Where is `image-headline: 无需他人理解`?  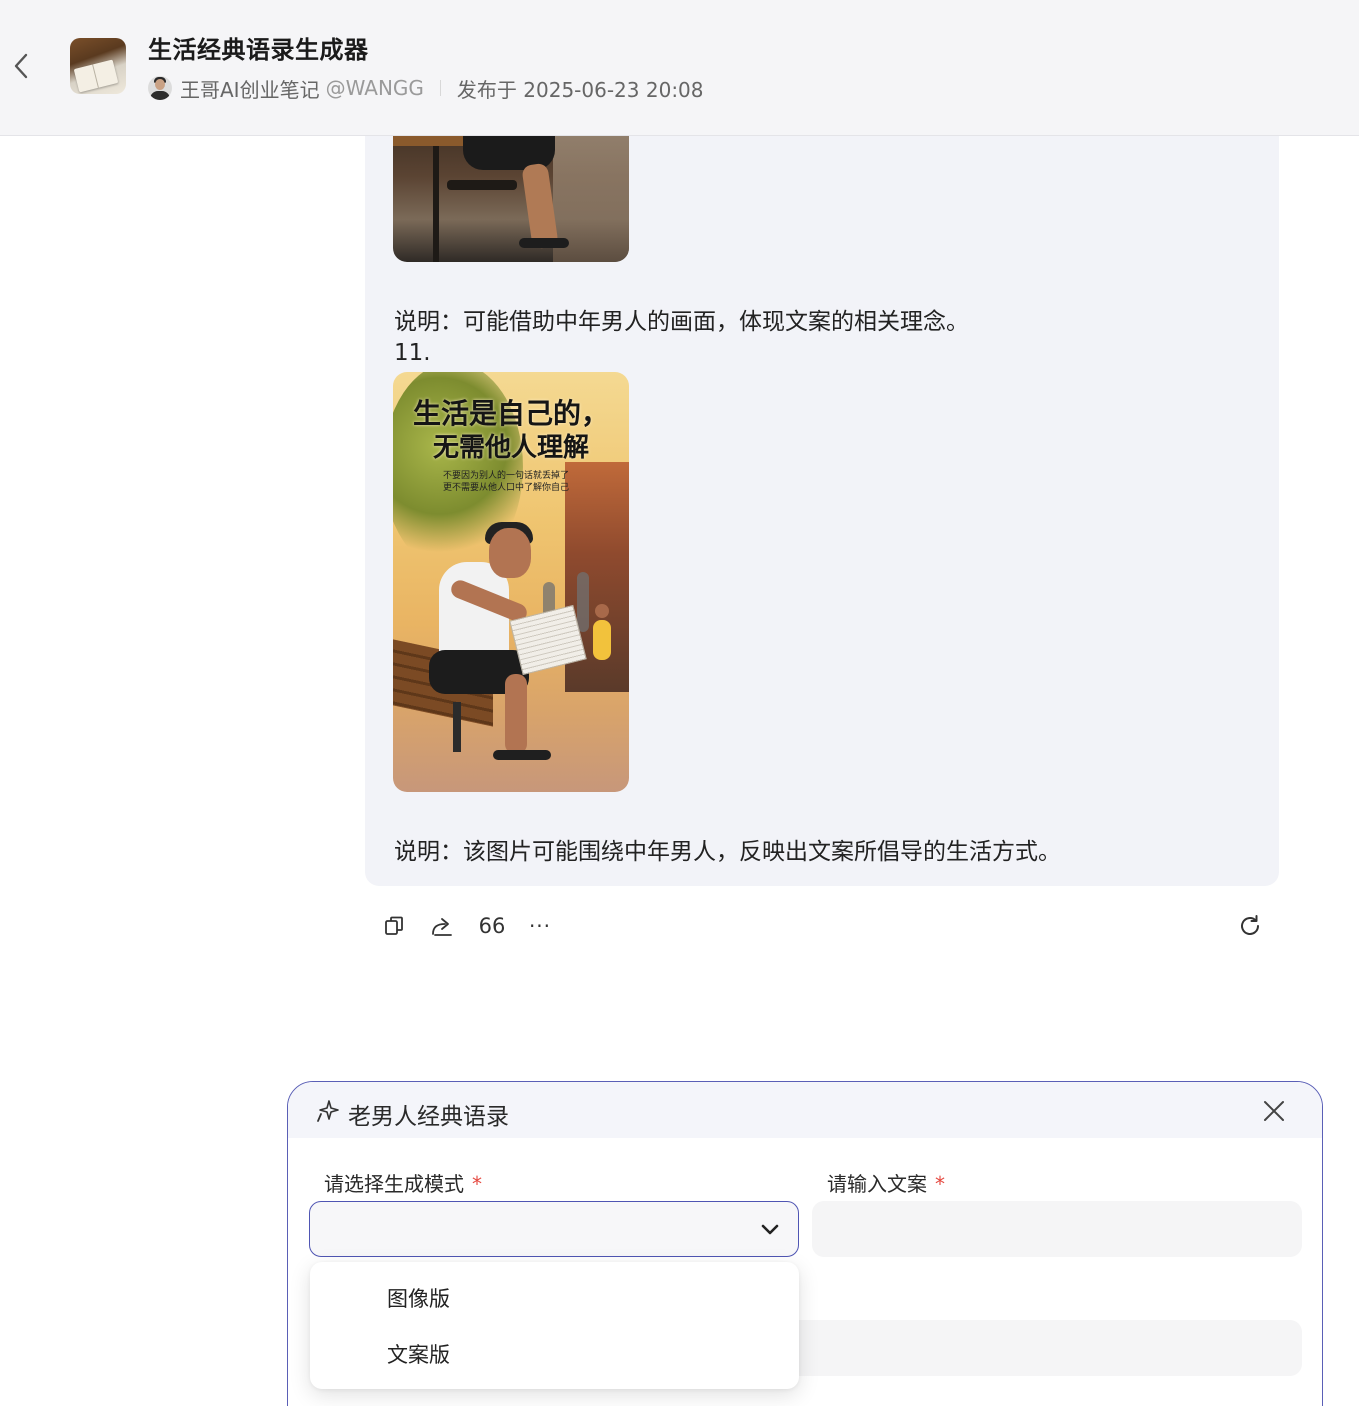 image-headline: 无需他人理解 is located at coordinates (510, 448).